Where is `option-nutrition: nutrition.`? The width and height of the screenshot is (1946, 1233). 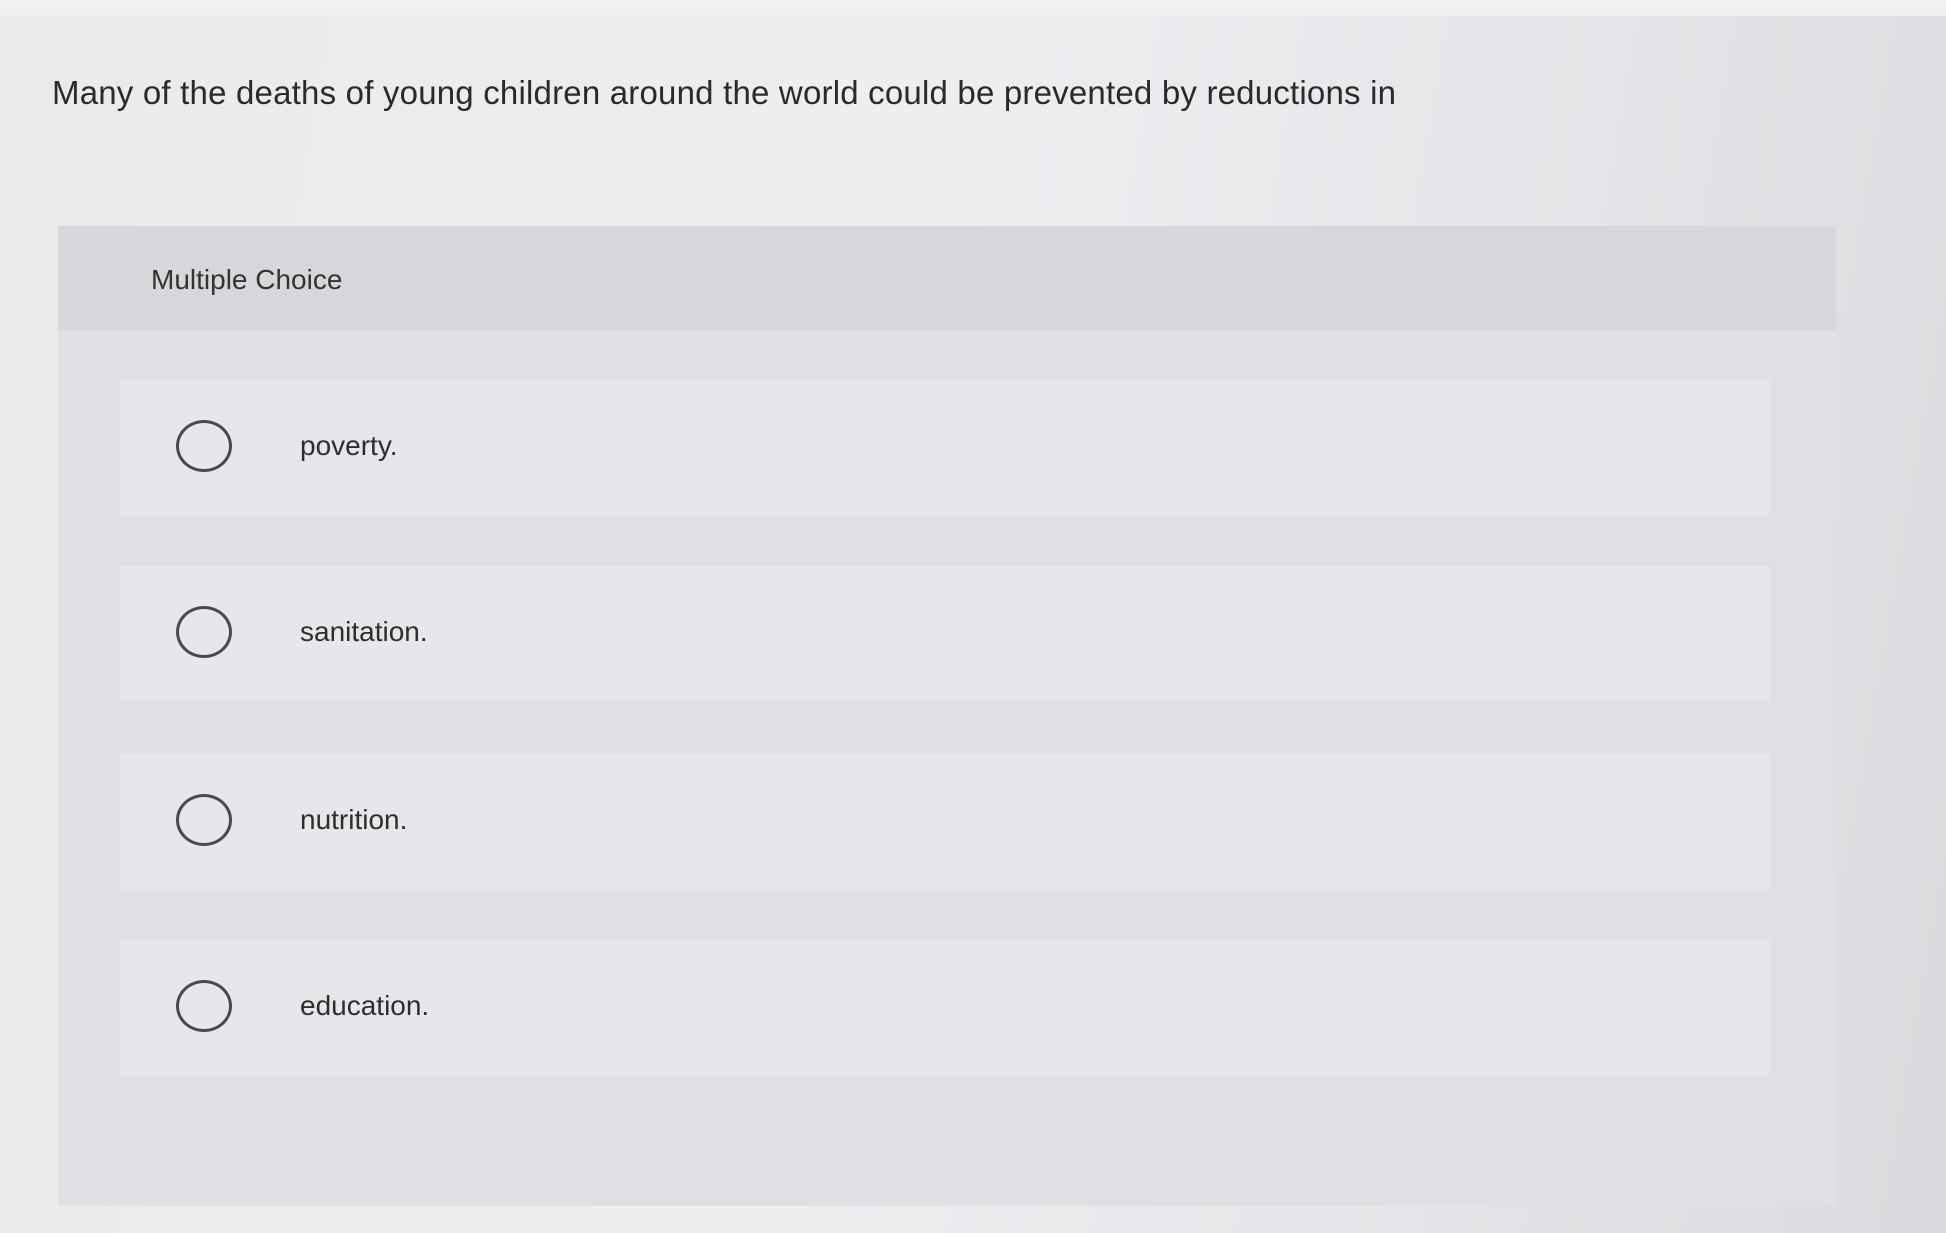
option-nutrition: nutrition. is located at coordinates (945, 821).